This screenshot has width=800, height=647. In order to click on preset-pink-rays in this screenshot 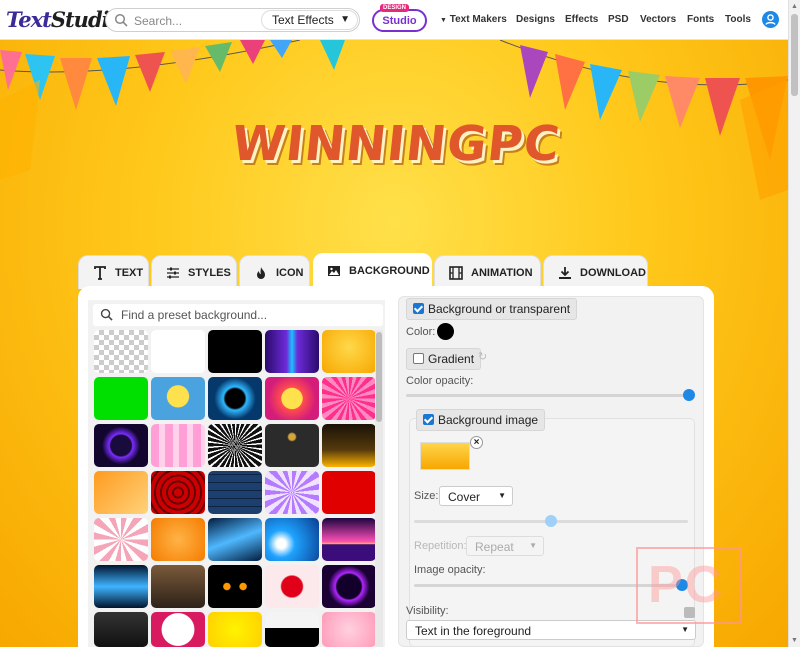, I will do `click(349, 398)`.